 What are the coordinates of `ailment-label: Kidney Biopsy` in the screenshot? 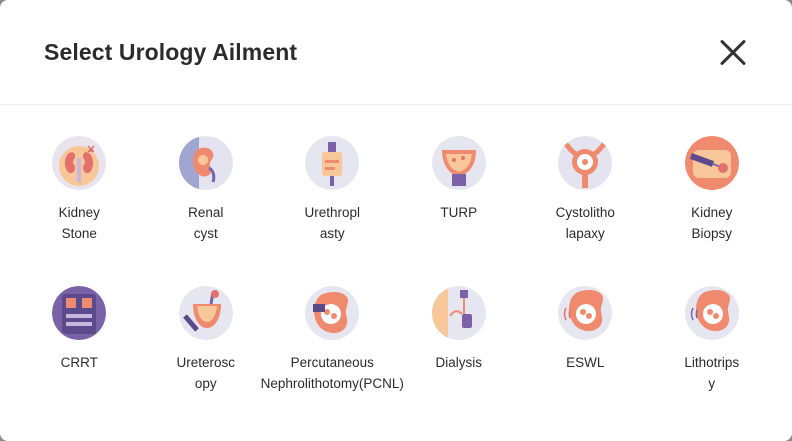 It's located at (712, 223).